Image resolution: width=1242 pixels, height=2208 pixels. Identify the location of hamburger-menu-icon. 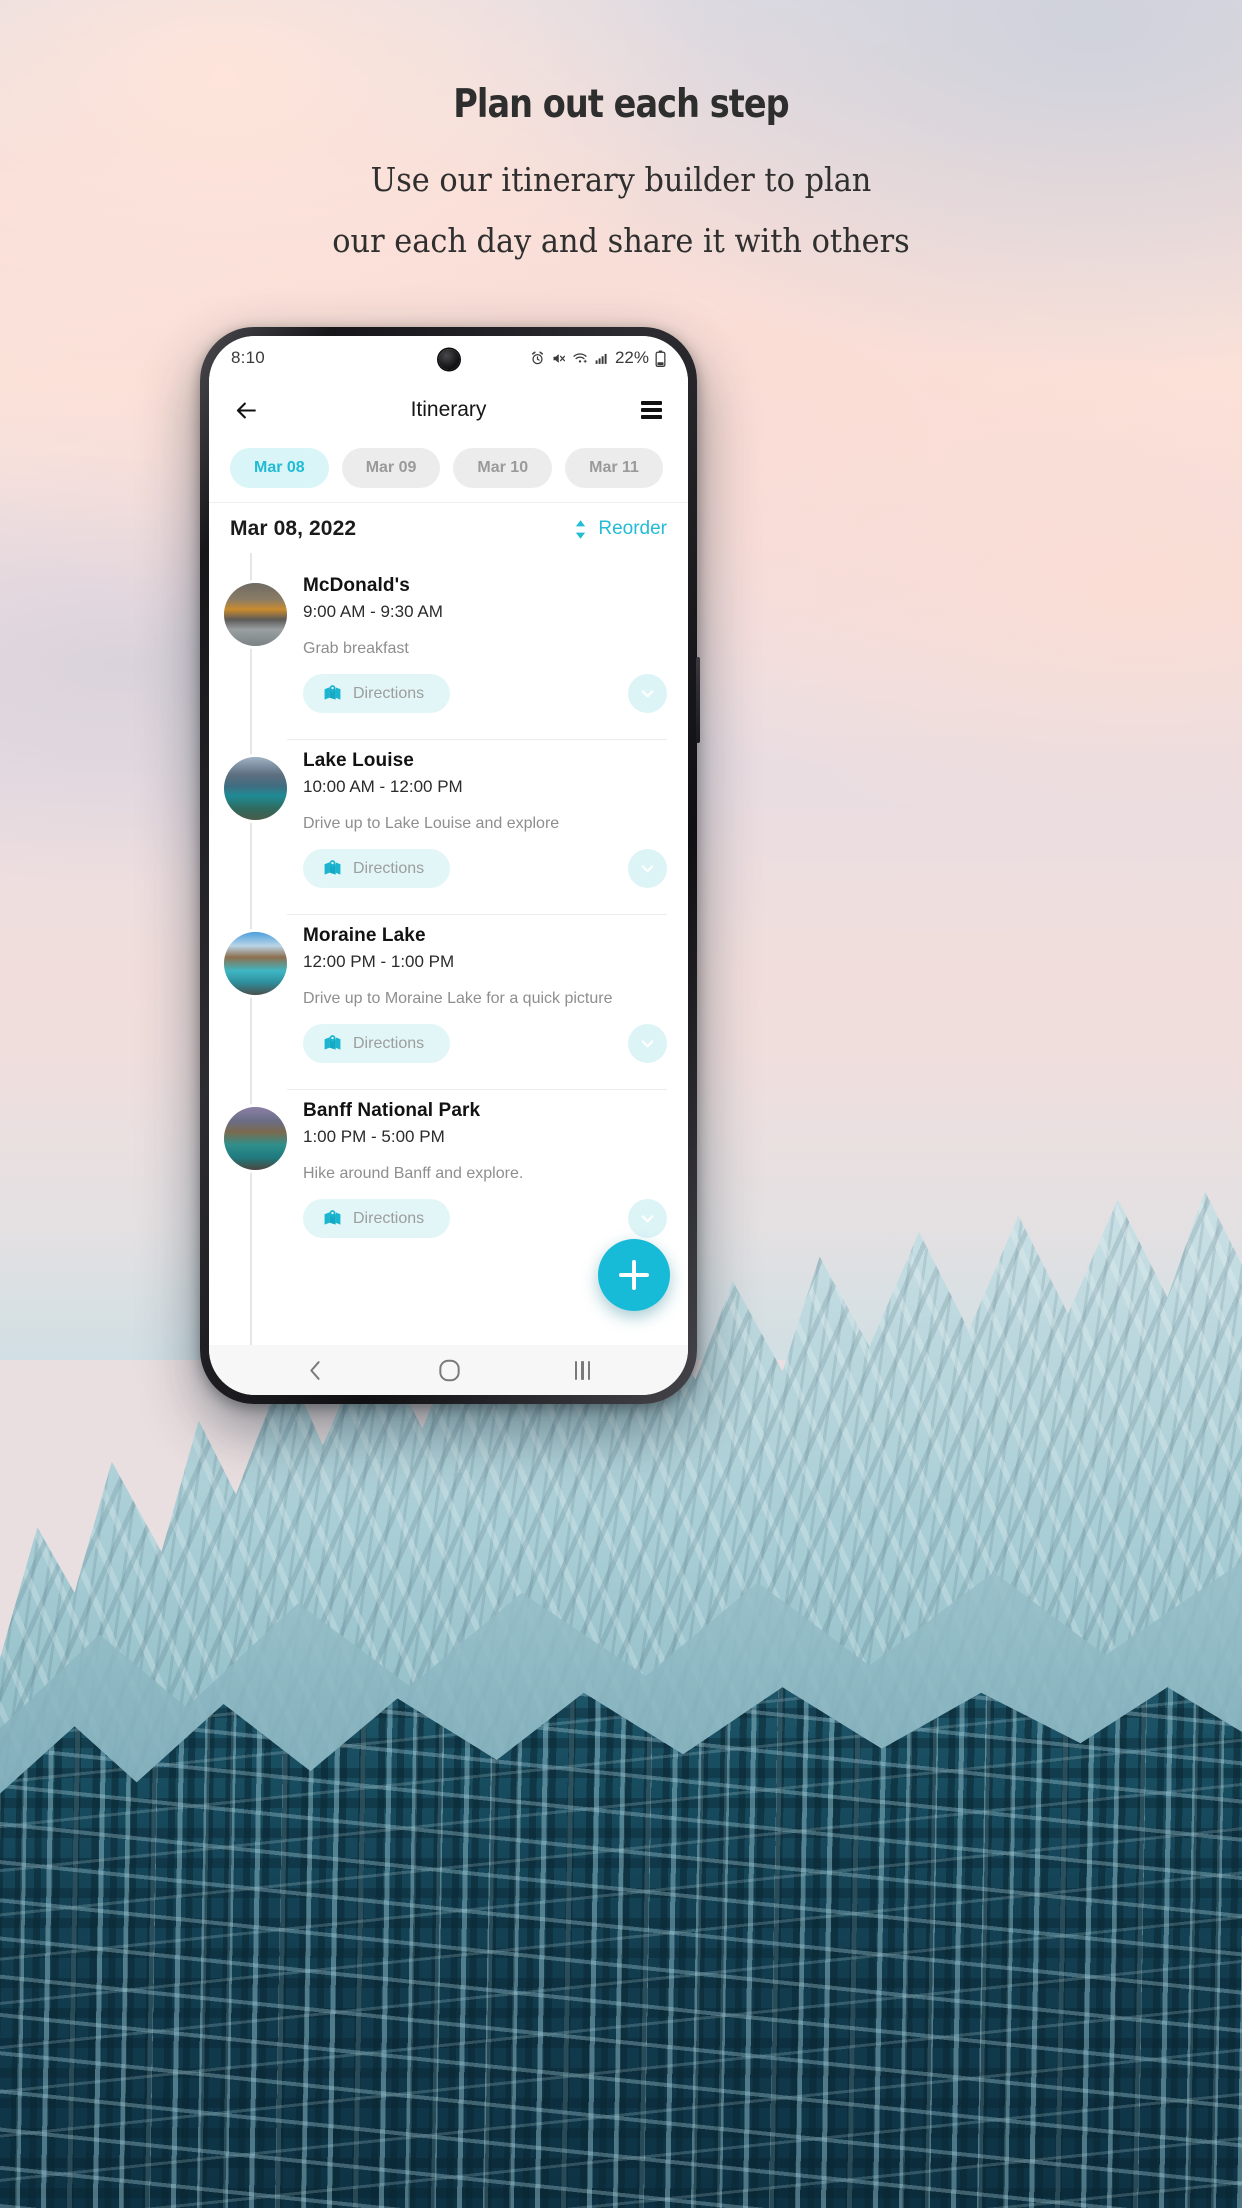
(651, 410).